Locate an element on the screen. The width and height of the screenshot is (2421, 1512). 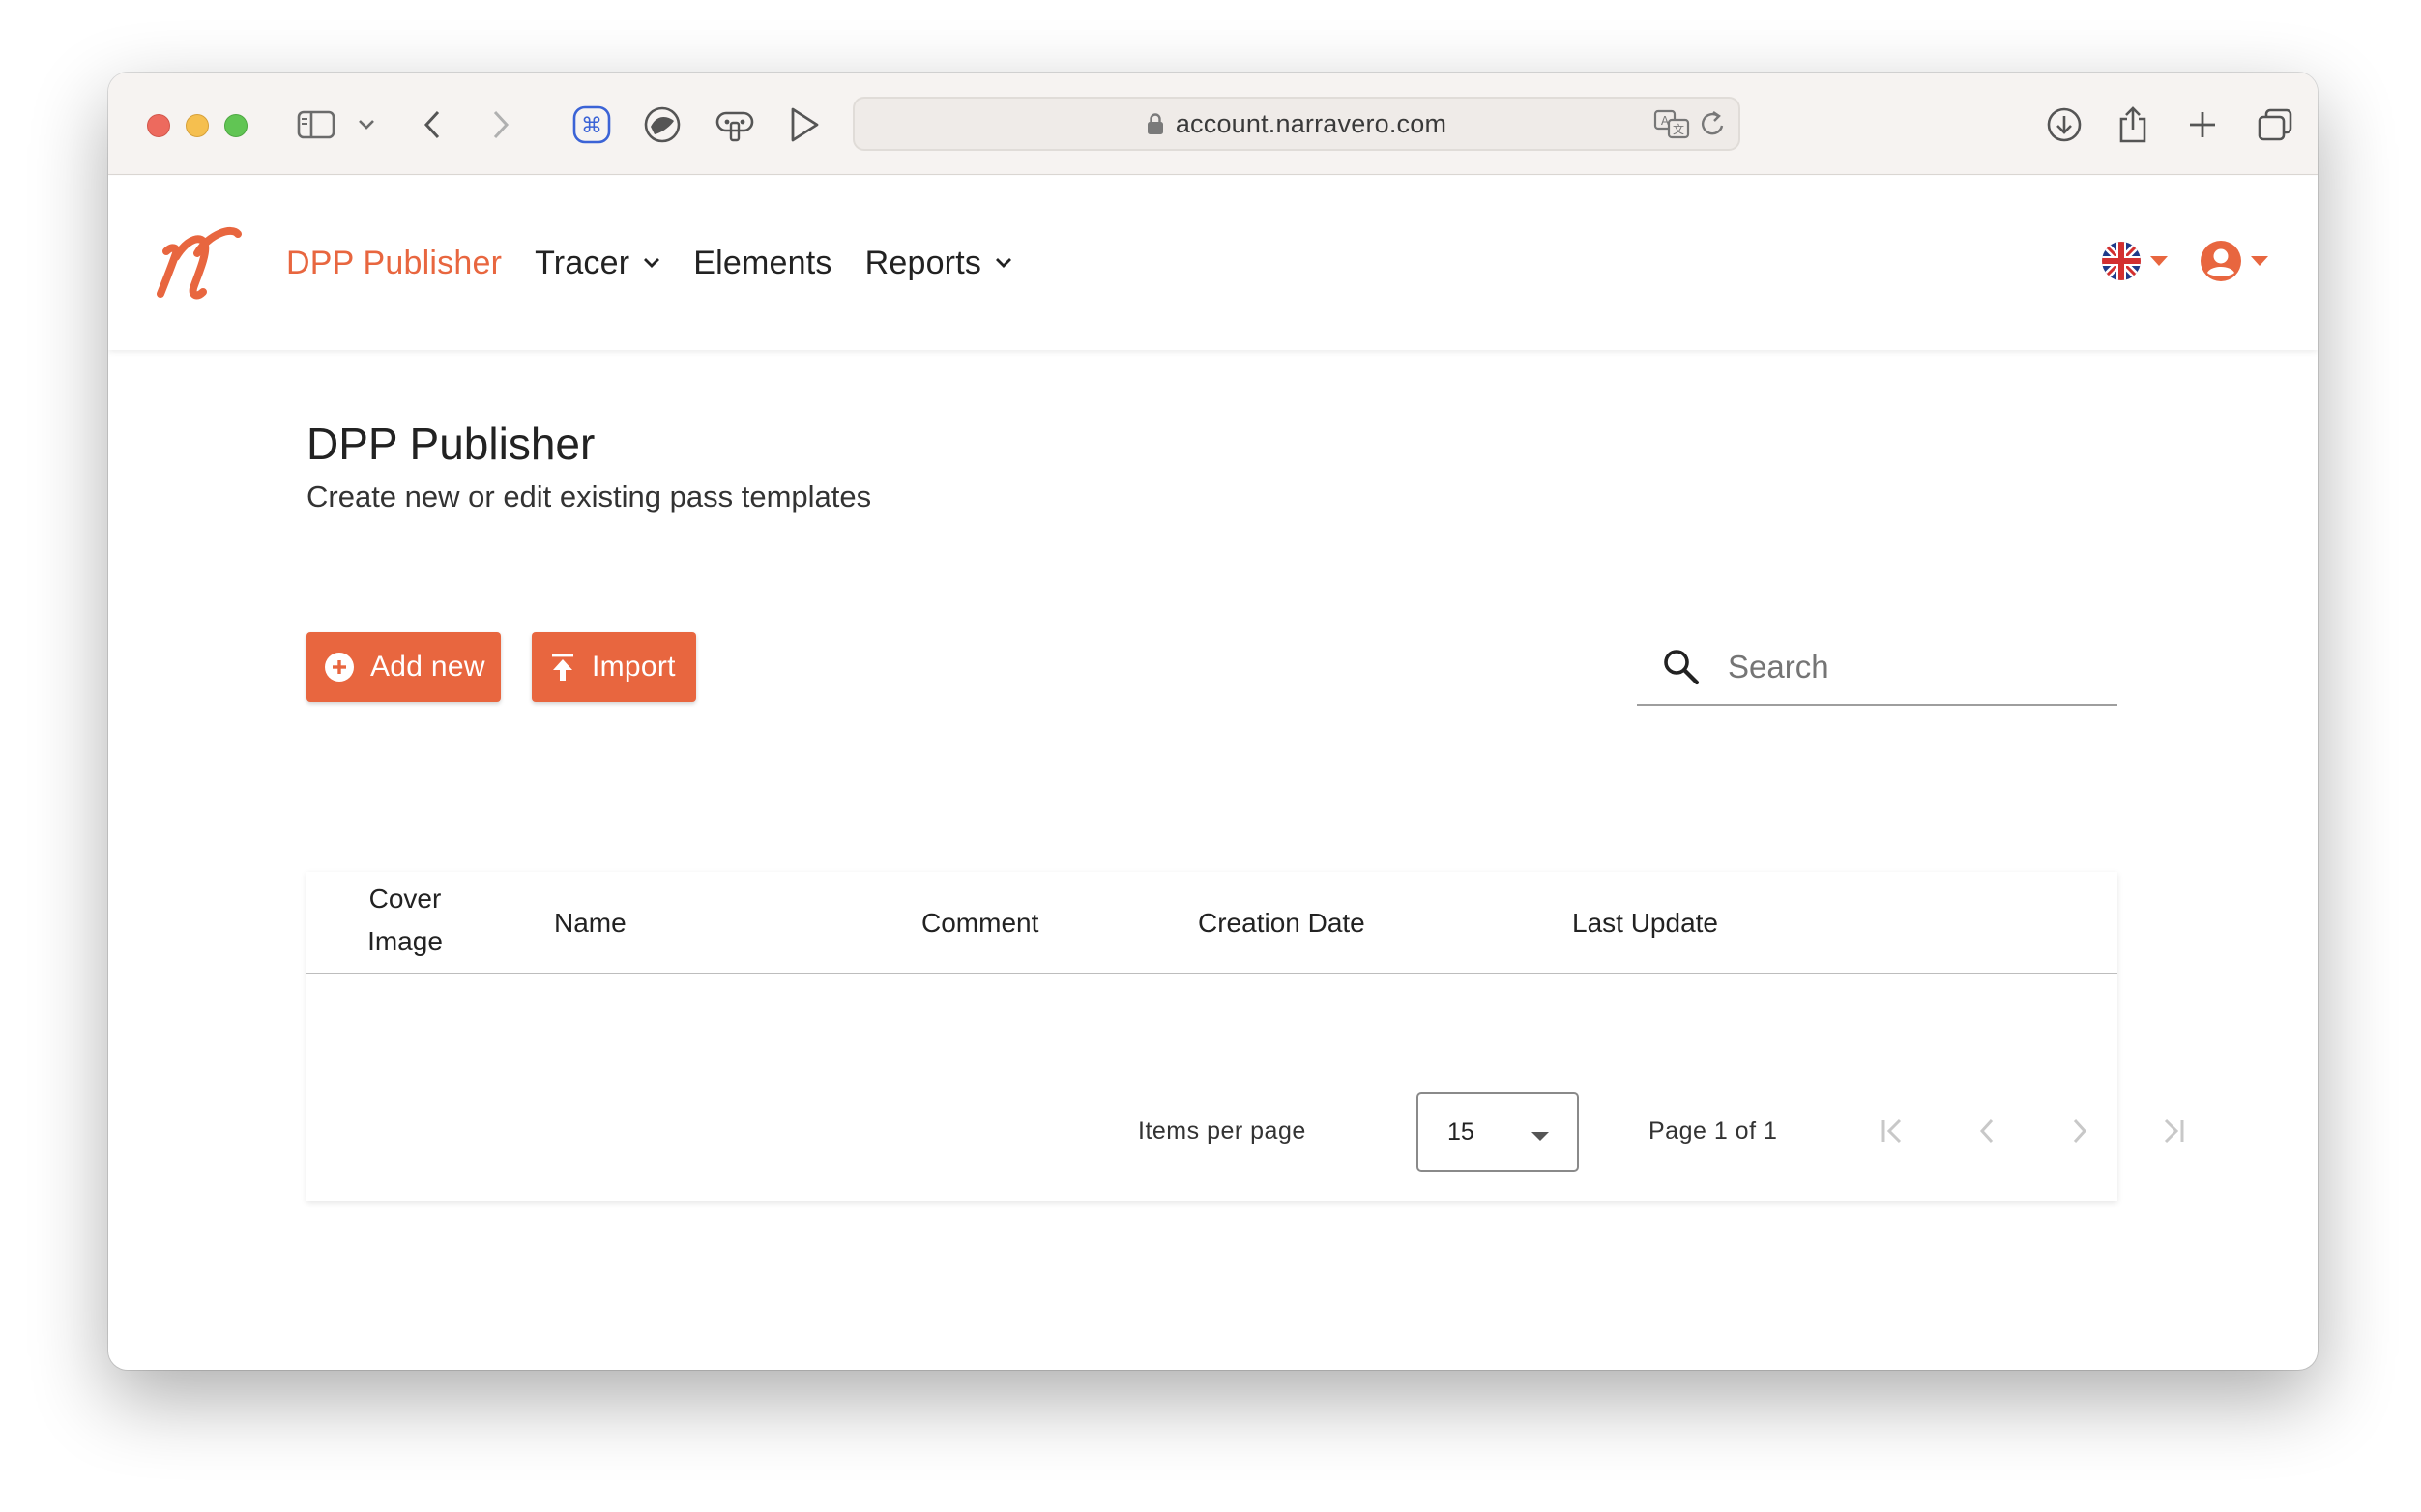
nav-elements: Elements is located at coordinates (762, 263).